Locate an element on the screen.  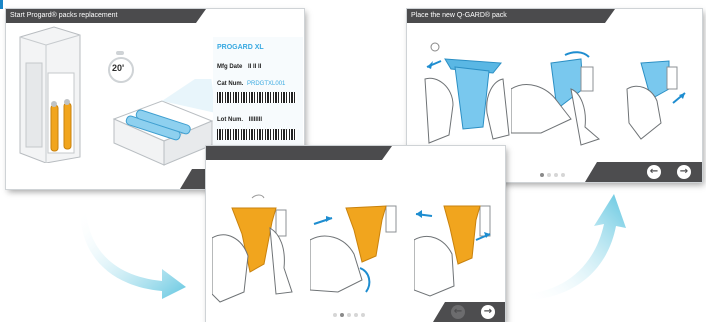
lot-num-row: Lot Num. IIIIIIII is located at coordinates (239, 120).